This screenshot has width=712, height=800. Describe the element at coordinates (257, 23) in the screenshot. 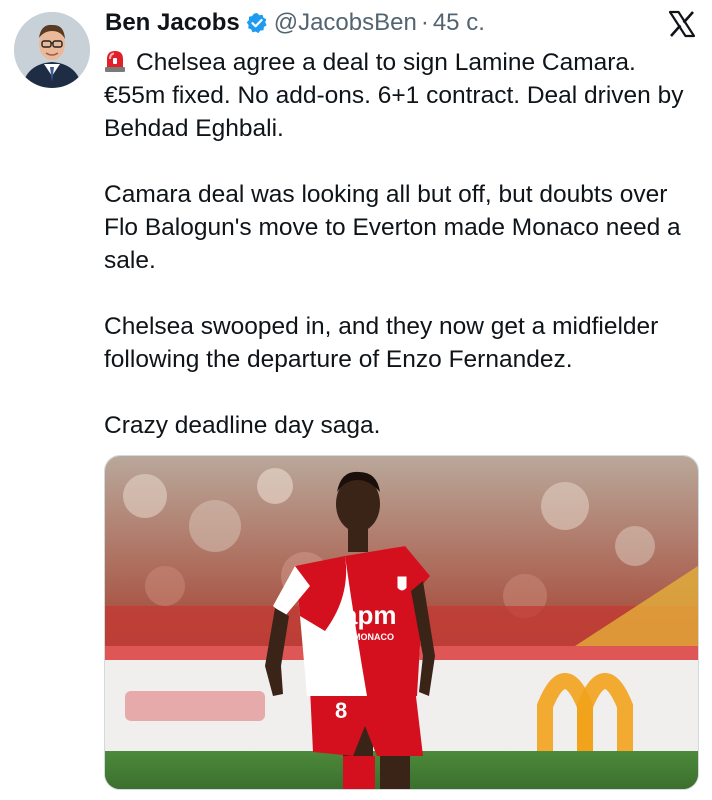

I see `verified-badge-icon` at that location.